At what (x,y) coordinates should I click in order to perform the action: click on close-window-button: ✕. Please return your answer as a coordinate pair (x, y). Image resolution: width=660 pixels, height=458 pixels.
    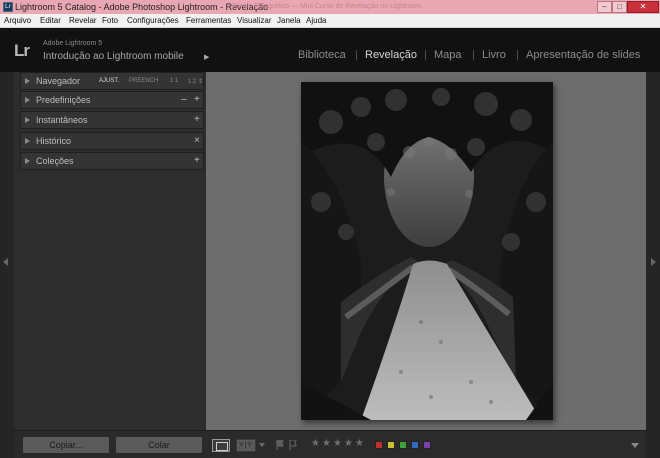
    Looking at the image, I should click on (643, 7).